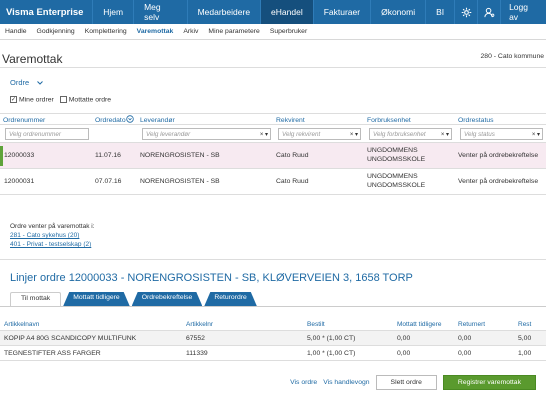 This screenshot has width=546, height=405. What do you see at coordinates (399, 134) in the screenshot?
I see `filter-forbruksenhet-placeholder: Velg forbruksenhet` at bounding box center [399, 134].